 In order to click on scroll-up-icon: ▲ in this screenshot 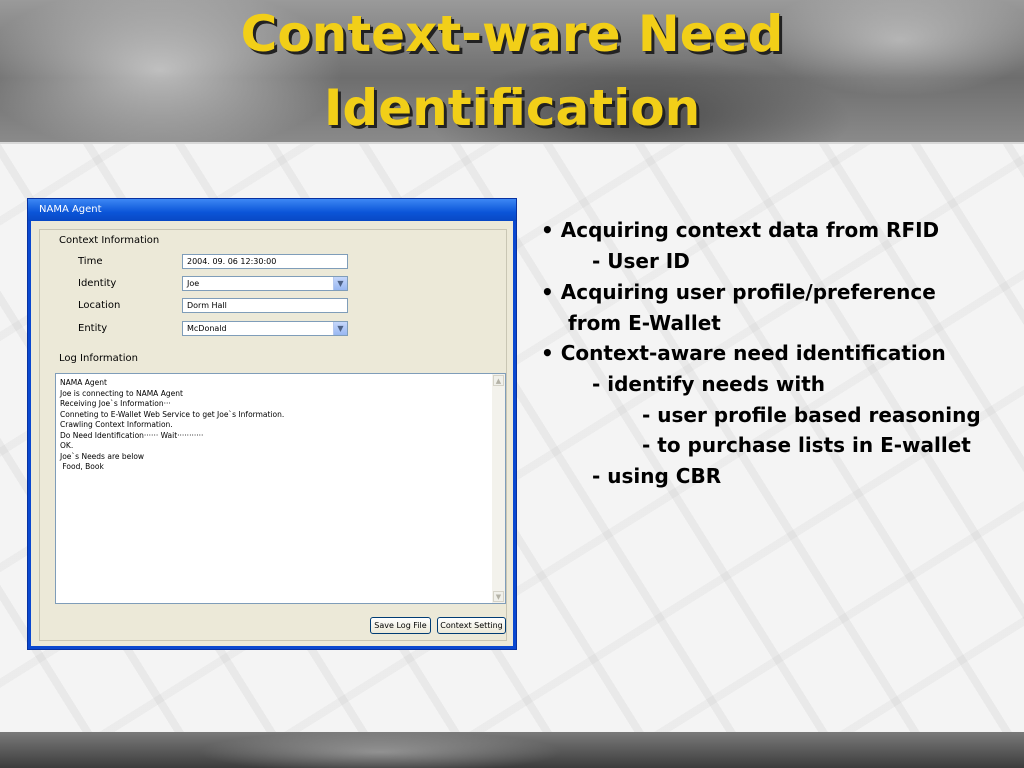, I will do `click(498, 380)`.